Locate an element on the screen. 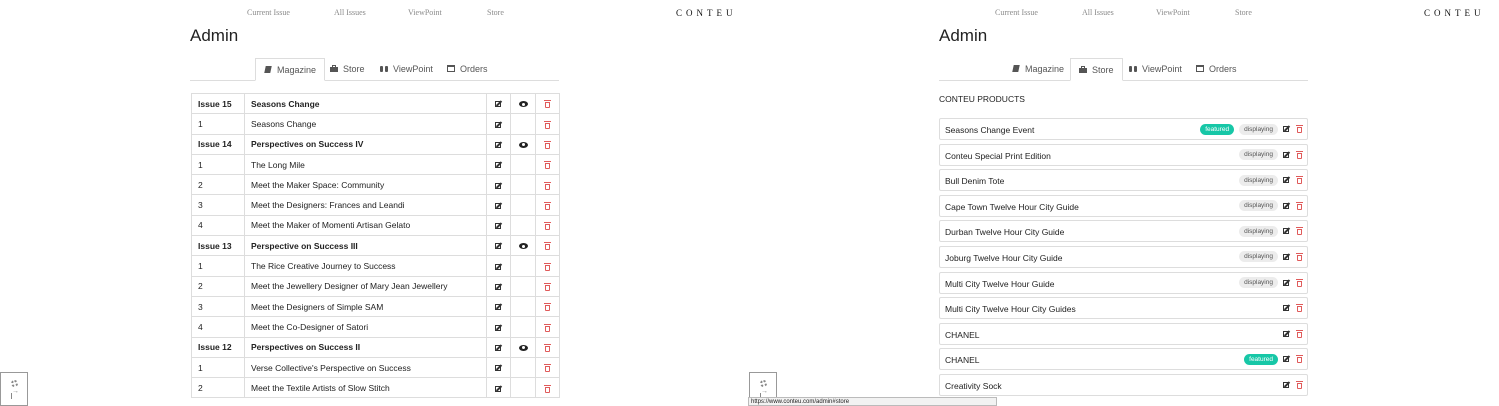 The height and width of the screenshot is (406, 1499). row-title: Meet the Designers of Simple SAM is located at coordinates (365, 306).